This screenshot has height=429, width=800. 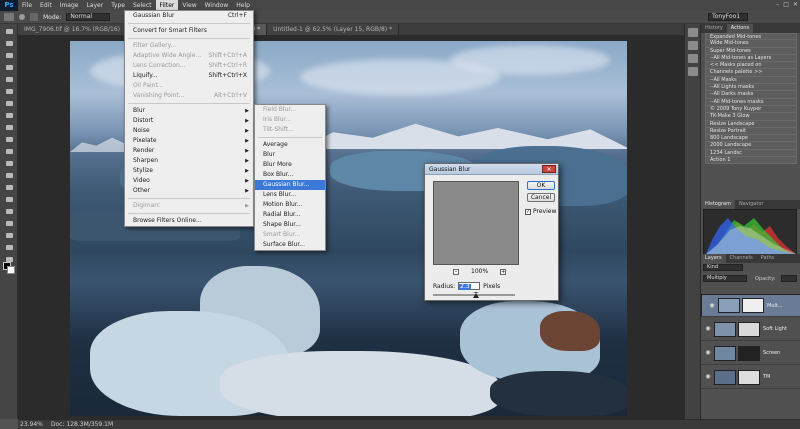 What do you see at coordinates (9, 55) in the screenshot?
I see `lasso-tool-icon` at bounding box center [9, 55].